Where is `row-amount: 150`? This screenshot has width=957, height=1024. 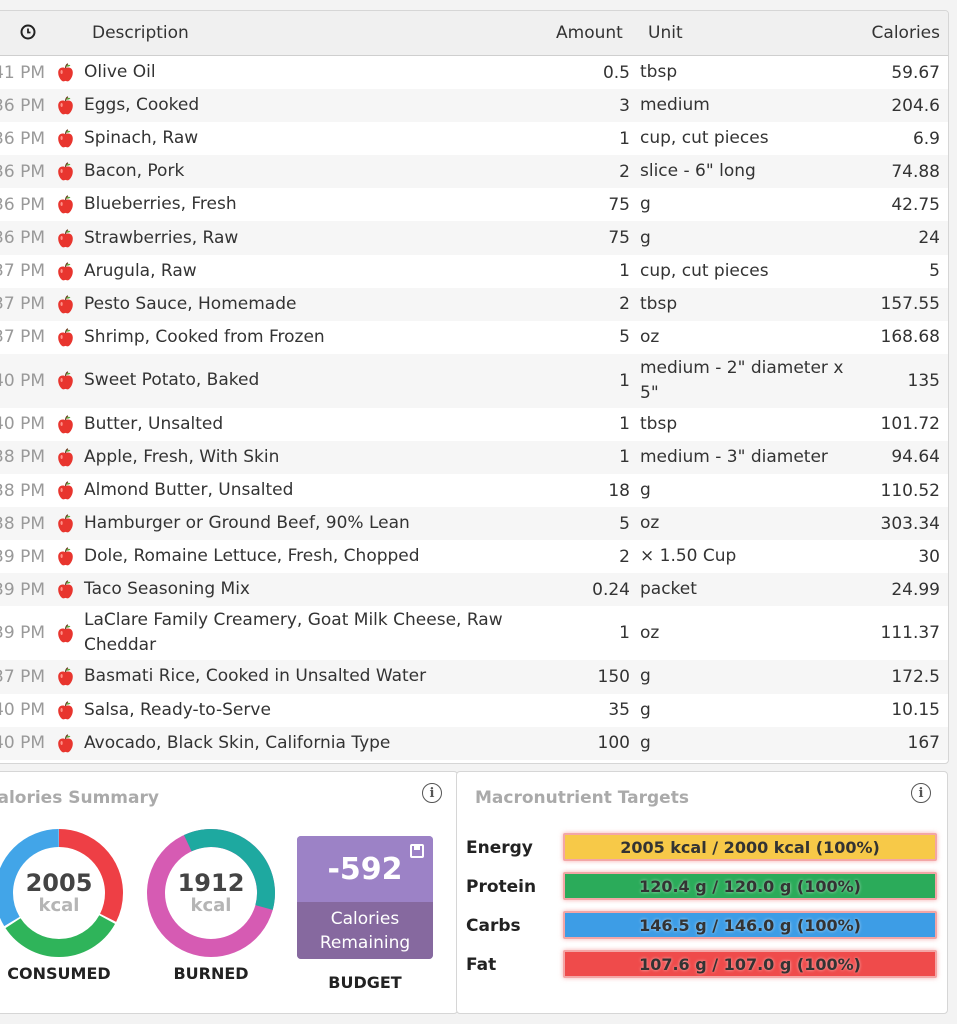
row-amount: 150 is located at coordinates (580, 676).